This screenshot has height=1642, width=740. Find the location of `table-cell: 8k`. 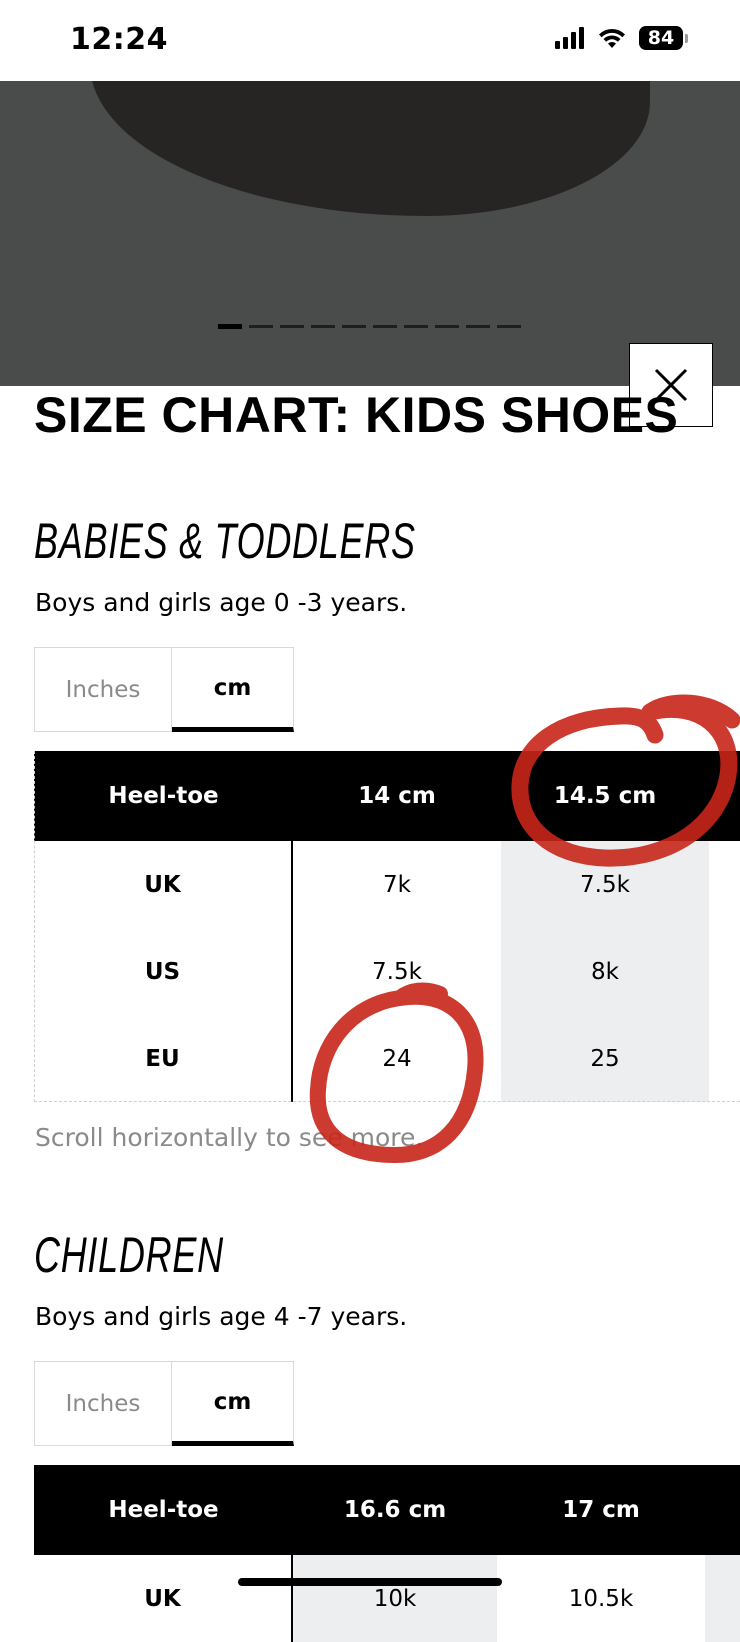

table-cell: 8k is located at coordinates (605, 971).